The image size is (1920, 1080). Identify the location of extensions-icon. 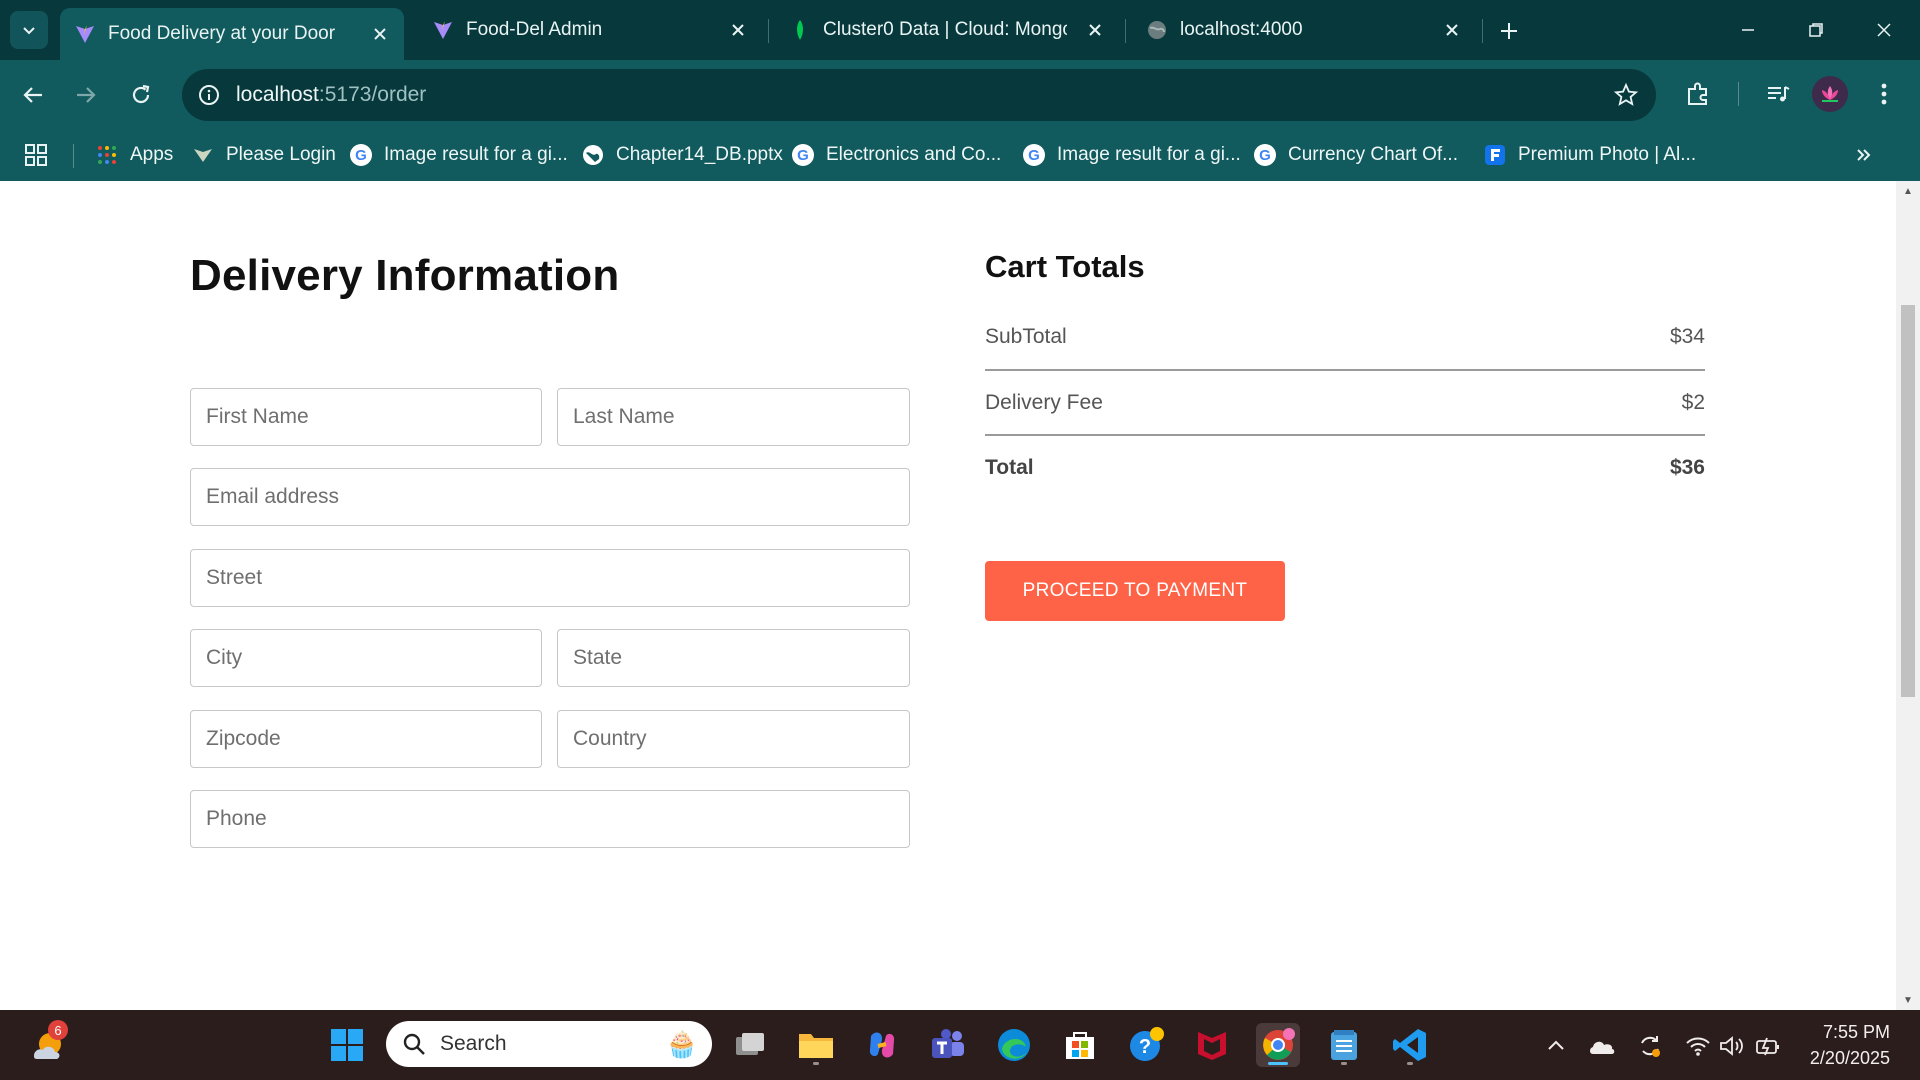
(1698, 94).